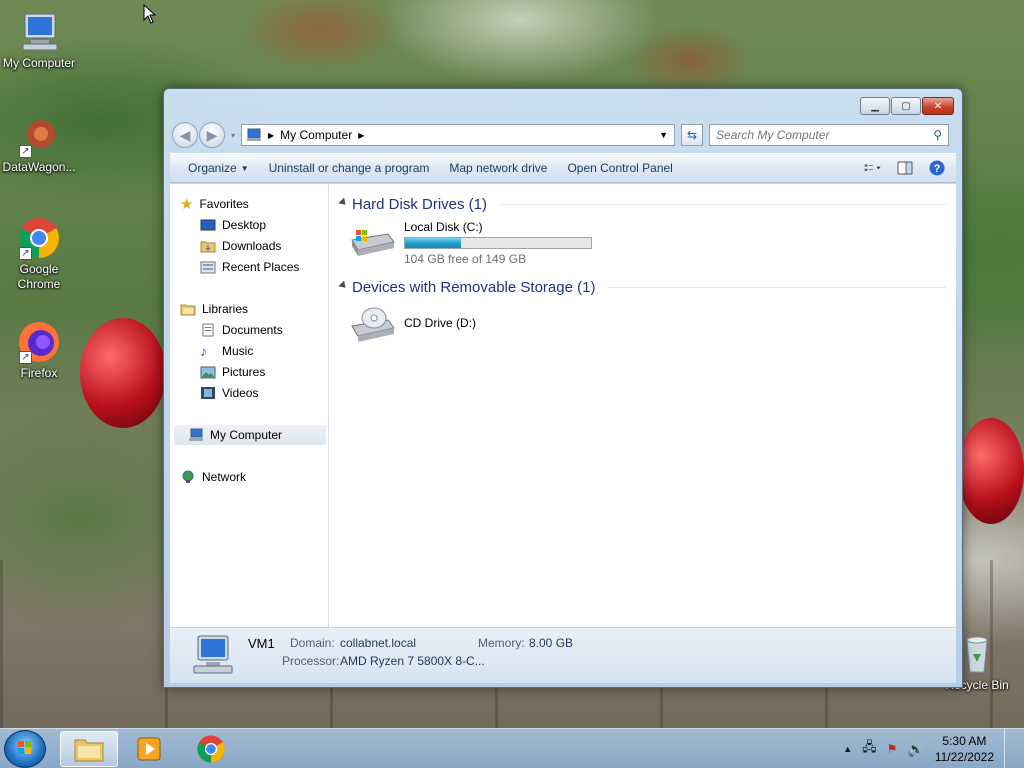 Image resolution: width=1024 pixels, height=768 pixels. Describe the element at coordinates (551, 643) in the screenshot. I see `memory-value: 8.00 GB` at that location.